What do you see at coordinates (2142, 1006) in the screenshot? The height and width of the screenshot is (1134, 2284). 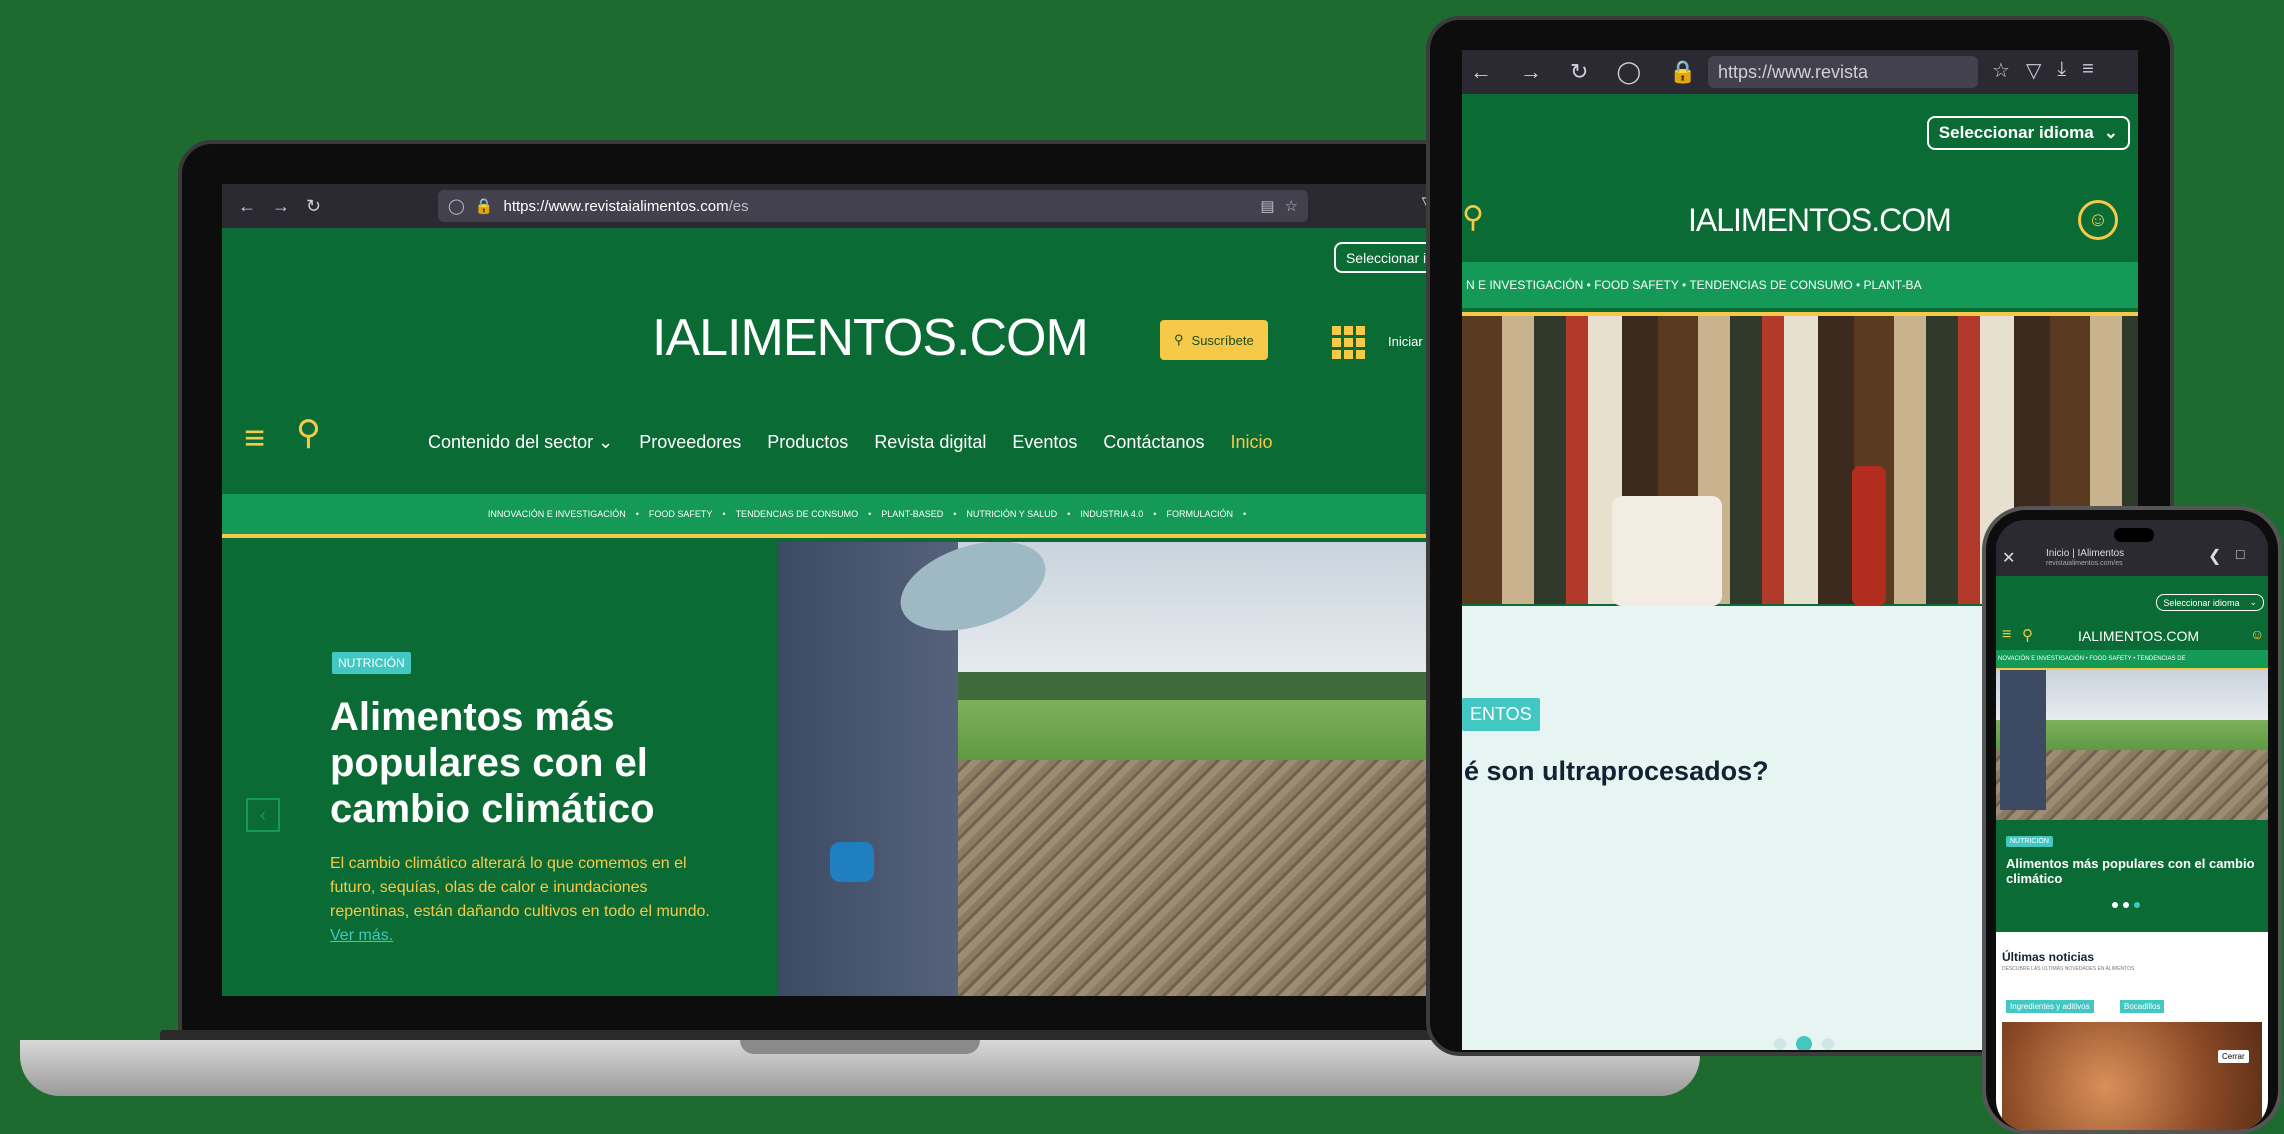 I see `tag-bocadillos: Bocadillos` at bounding box center [2142, 1006].